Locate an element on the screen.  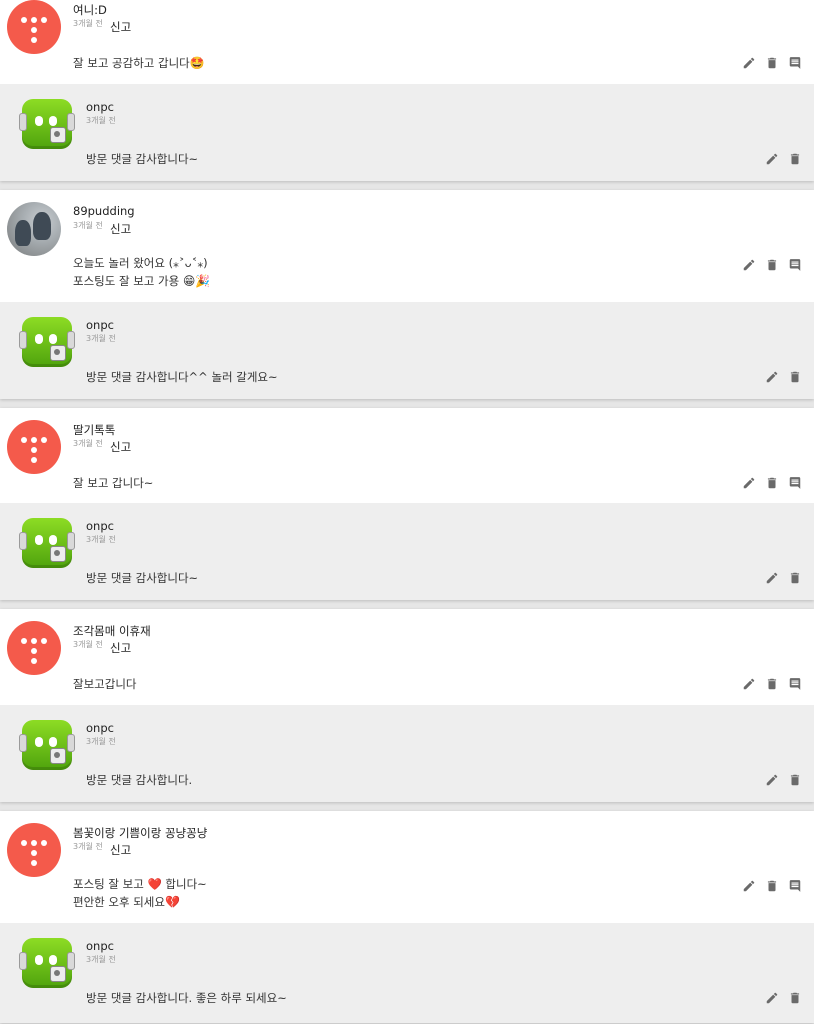
comment-author: 여니:D is located at coordinates (90, 10).